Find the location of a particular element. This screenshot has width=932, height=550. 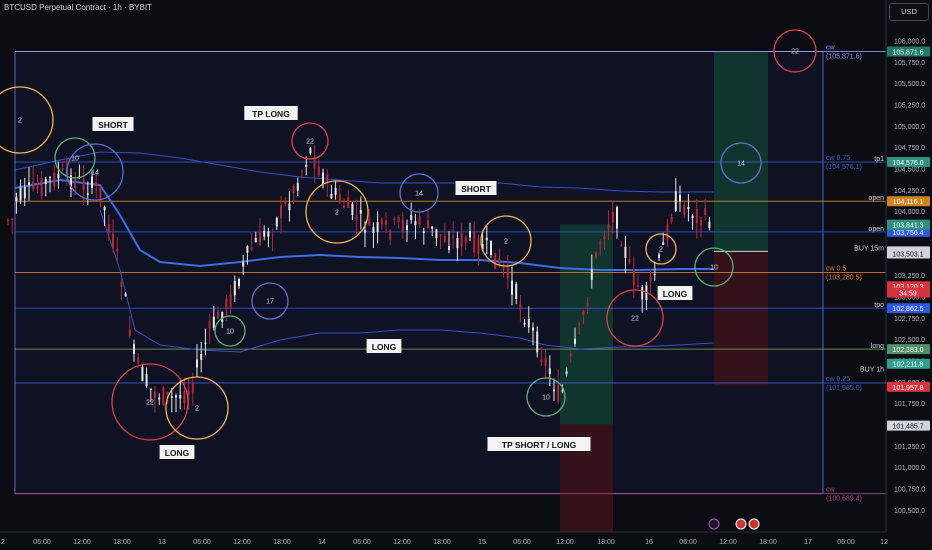

price-tick-label: 105,250.0 is located at coordinates (909, 105).